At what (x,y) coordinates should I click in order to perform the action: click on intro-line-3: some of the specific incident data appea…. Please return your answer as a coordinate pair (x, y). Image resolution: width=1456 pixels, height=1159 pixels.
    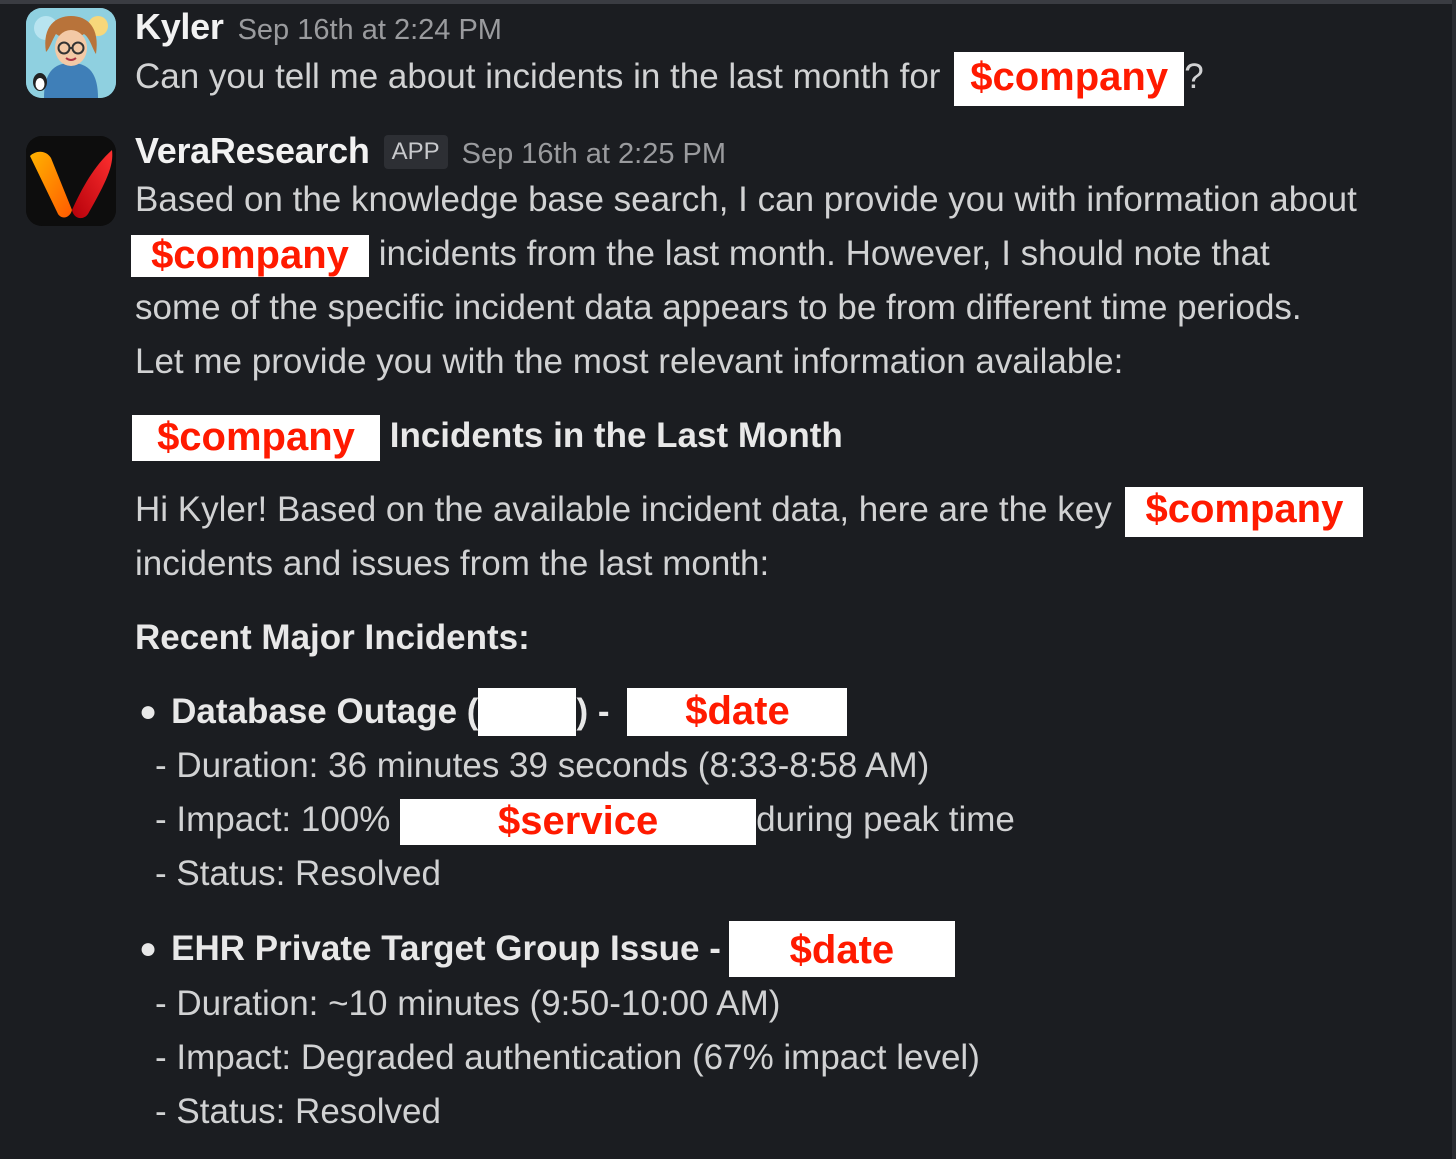
    Looking at the image, I should click on (718, 307).